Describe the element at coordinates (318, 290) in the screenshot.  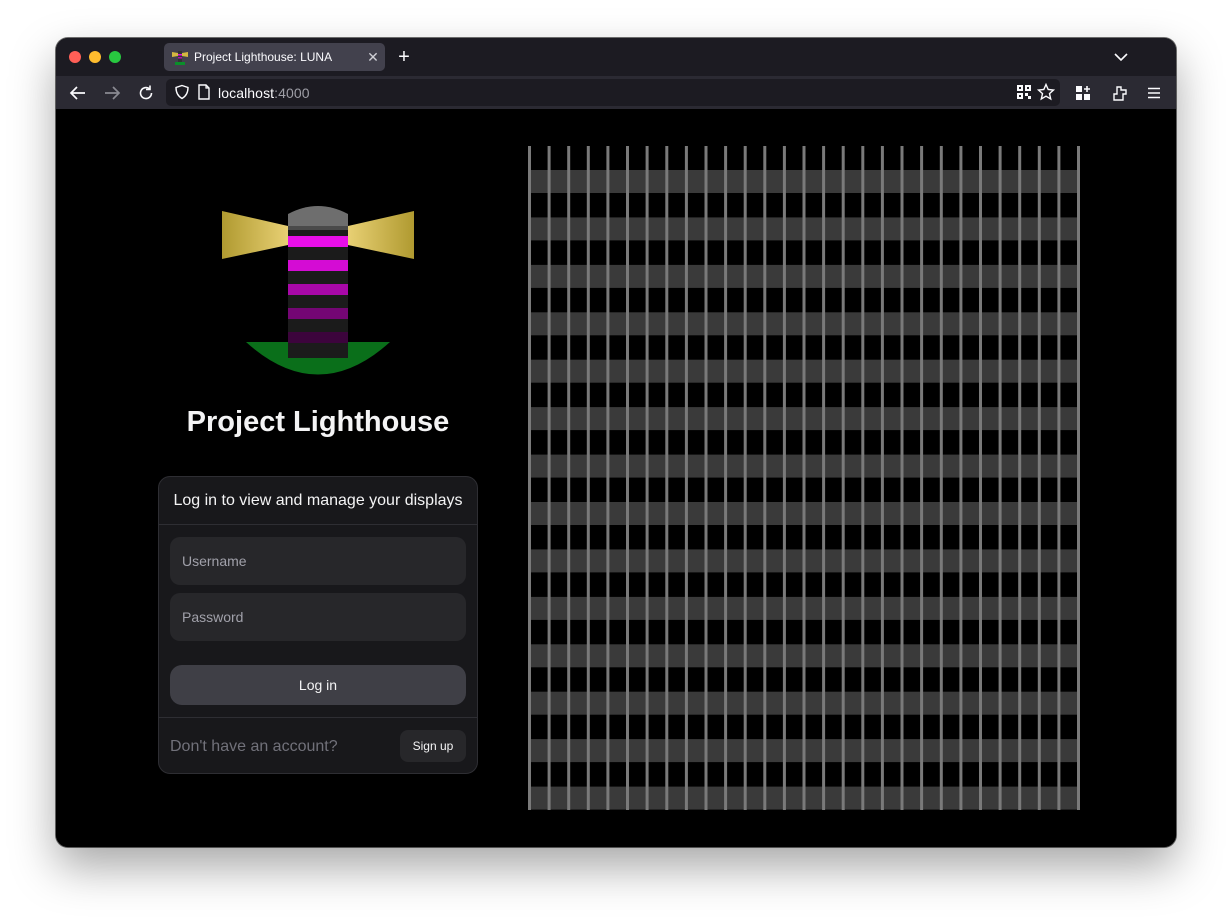
I see `lighthouse-logo` at that location.